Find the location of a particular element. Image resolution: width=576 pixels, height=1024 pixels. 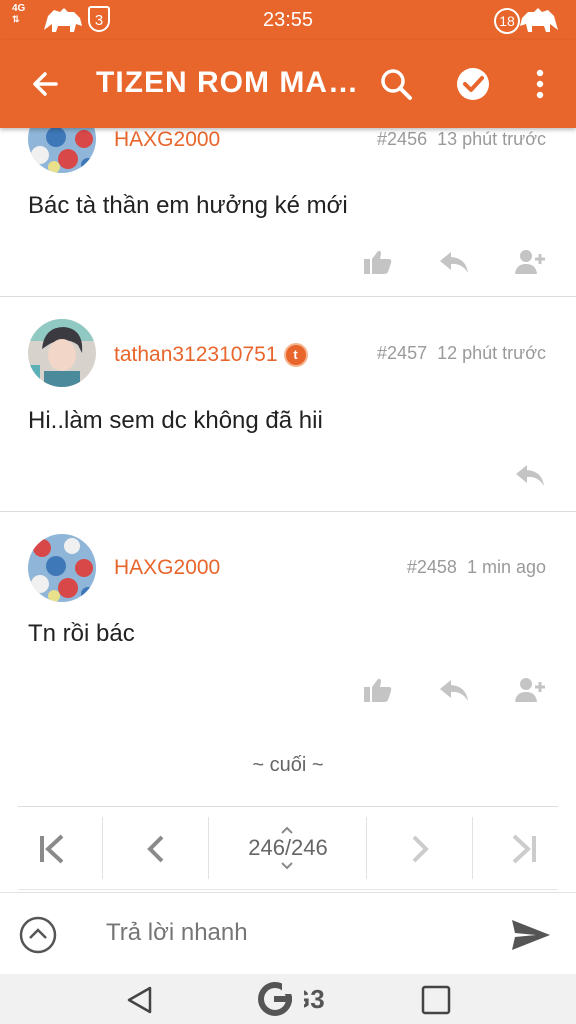

post-time: 12 phút trước is located at coordinates (491, 353).